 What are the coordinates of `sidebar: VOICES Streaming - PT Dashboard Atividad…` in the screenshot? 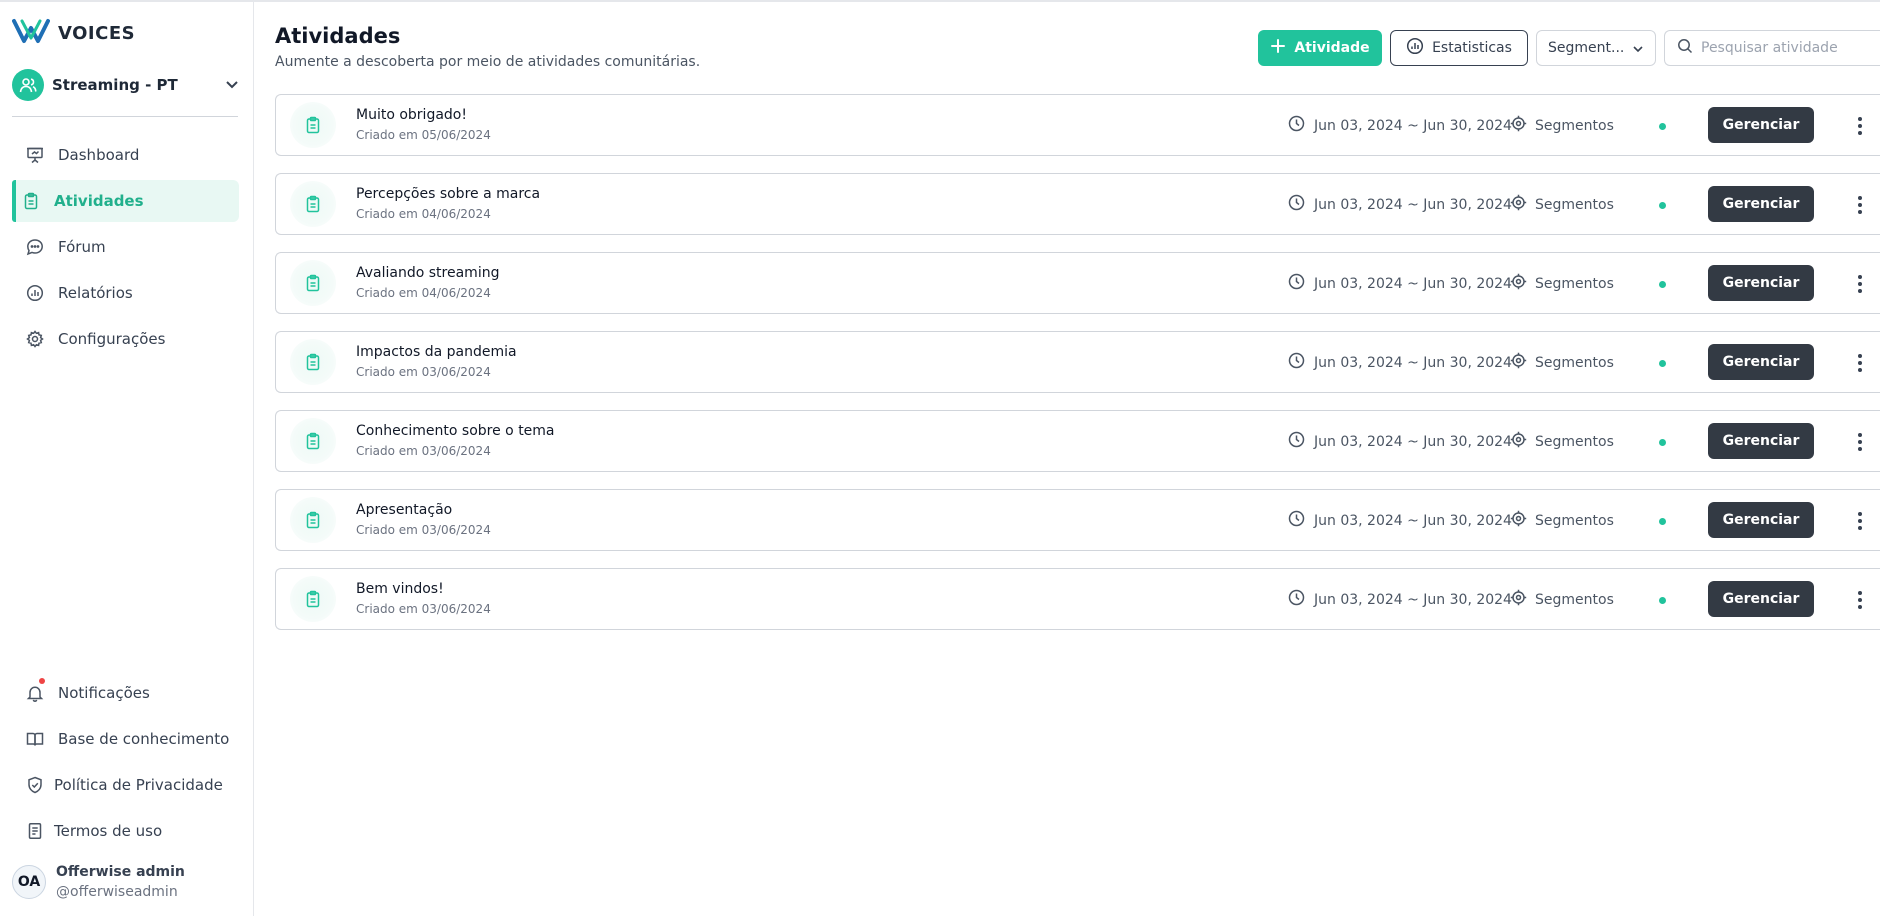 It's located at (127, 459).